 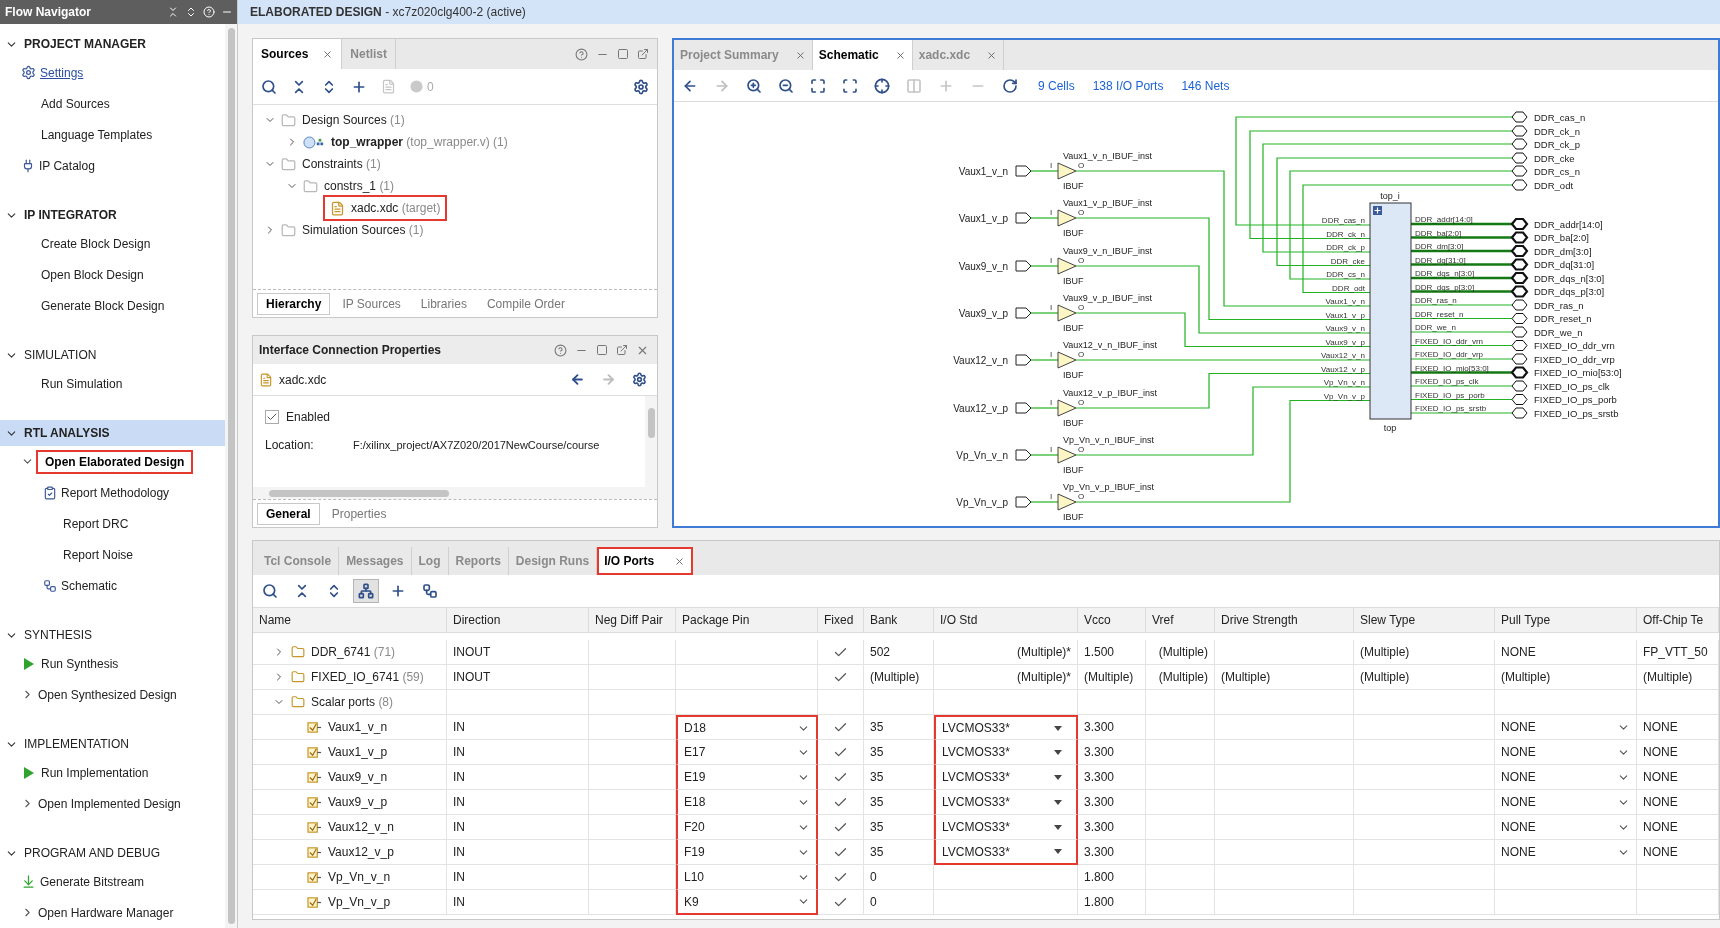 What do you see at coordinates (112, 635) in the screenshot?
I see `section-header: SYNTHESIS` at bounding box center [112, 635].